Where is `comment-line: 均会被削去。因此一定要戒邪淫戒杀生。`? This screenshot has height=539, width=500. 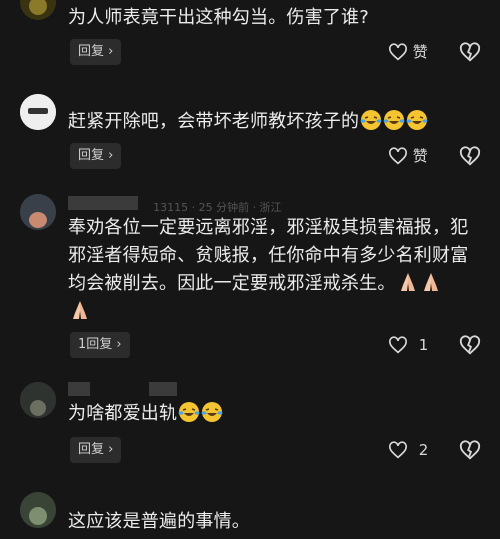 comment-line: 均会被削去。因此一定要戒邪淫戒杀生。 is located at coordinates (270, 284).